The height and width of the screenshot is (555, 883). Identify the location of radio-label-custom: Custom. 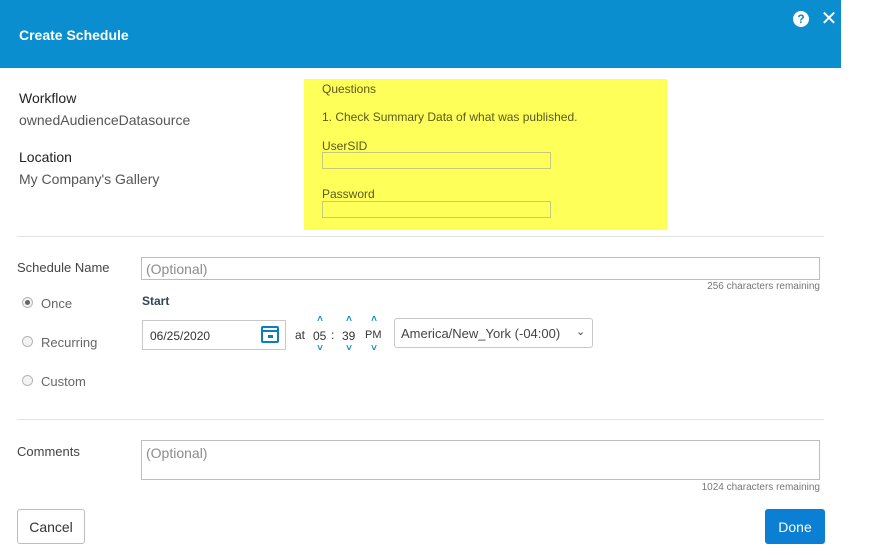
(63, 381).